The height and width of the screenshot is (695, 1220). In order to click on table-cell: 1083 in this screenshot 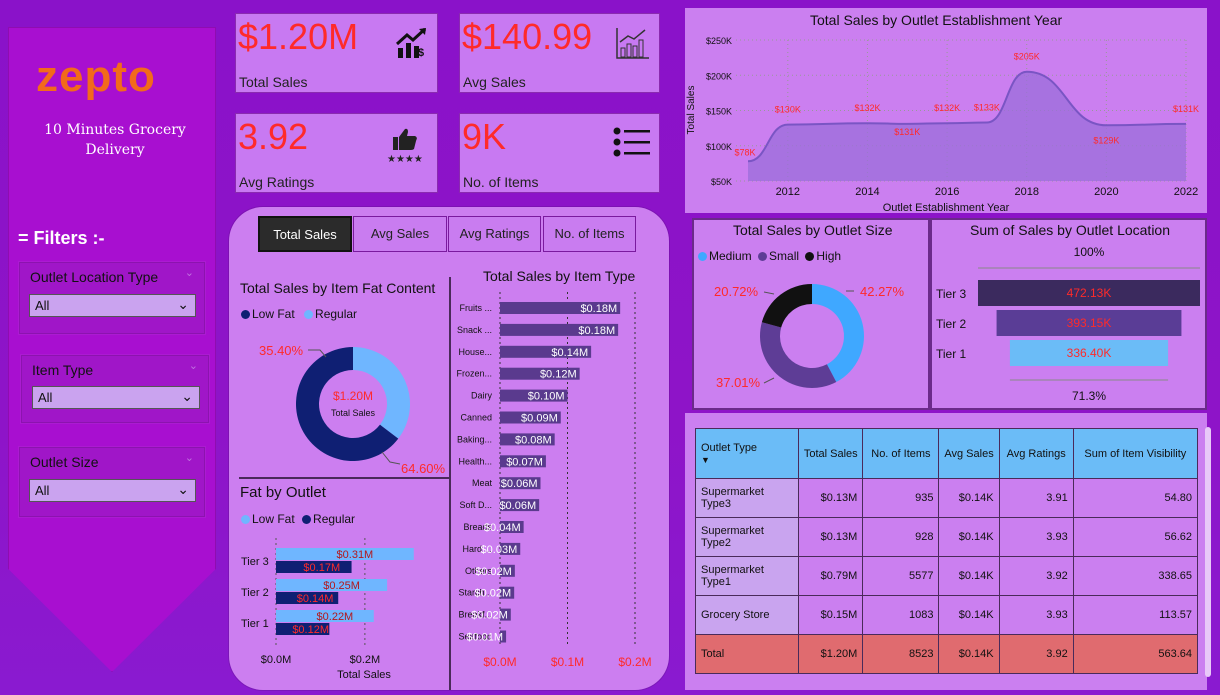, I will do `click(901, 615)`.